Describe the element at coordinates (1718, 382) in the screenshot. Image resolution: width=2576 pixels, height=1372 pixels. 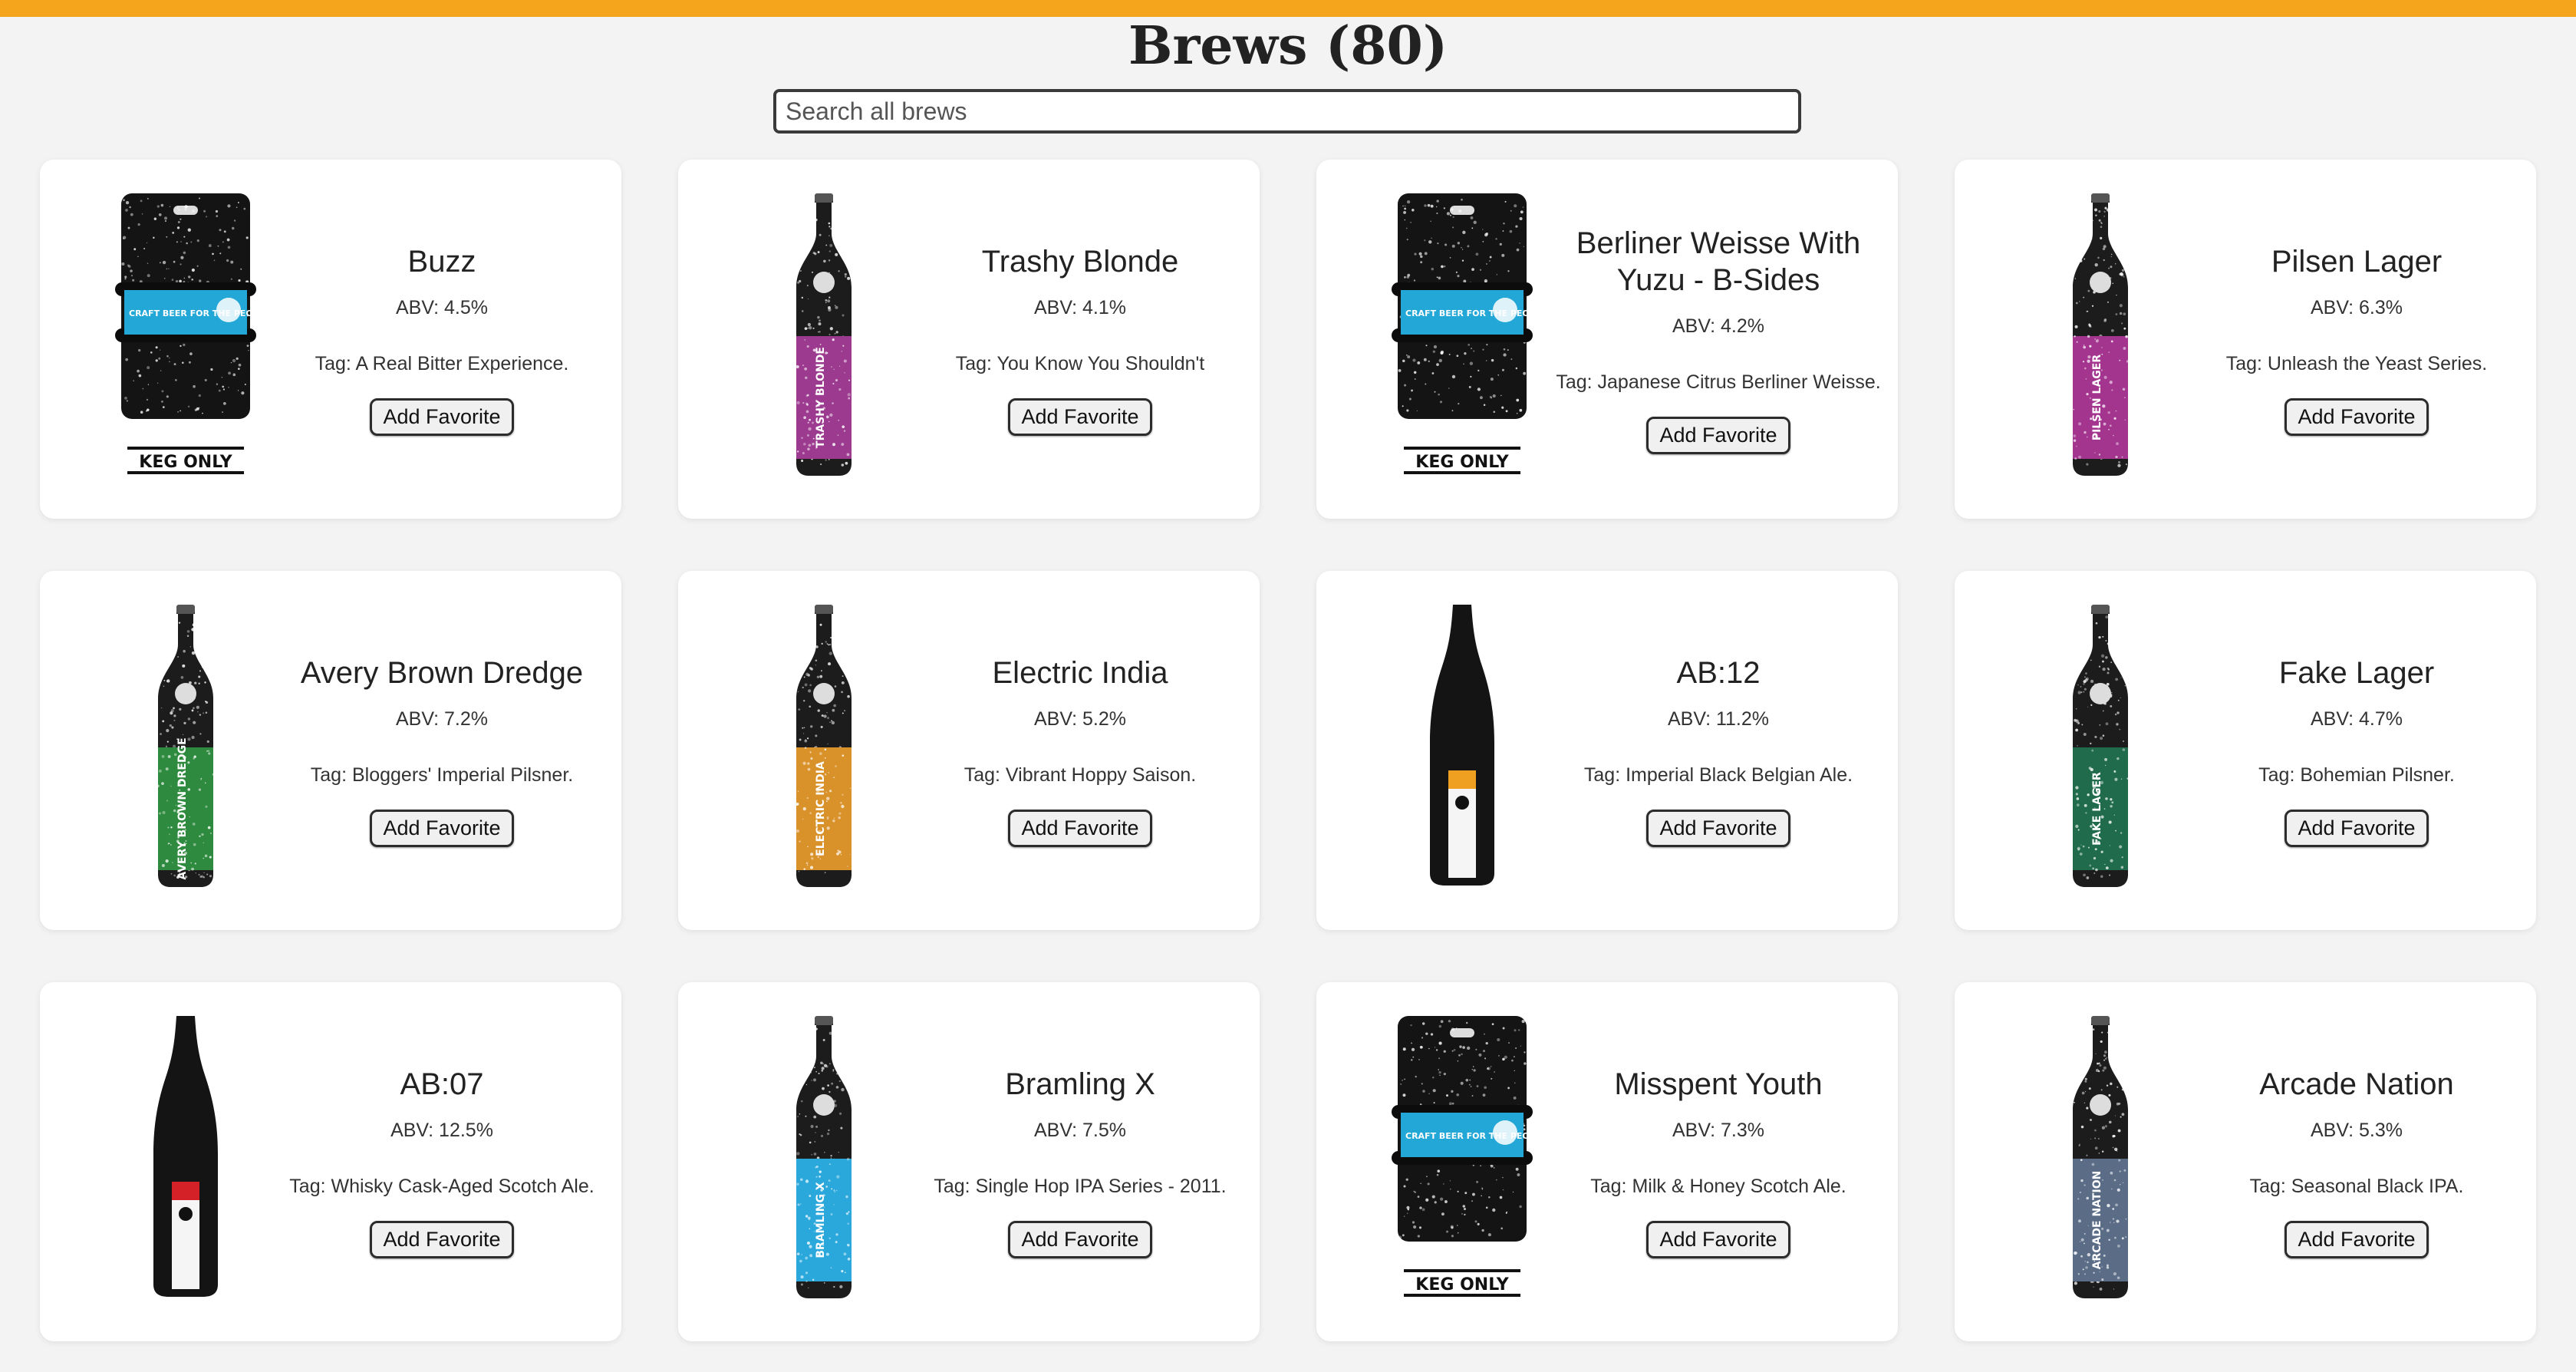
I see `brew-tag: Tag: Japanese Citrus Berliner Weisse.` at that location.